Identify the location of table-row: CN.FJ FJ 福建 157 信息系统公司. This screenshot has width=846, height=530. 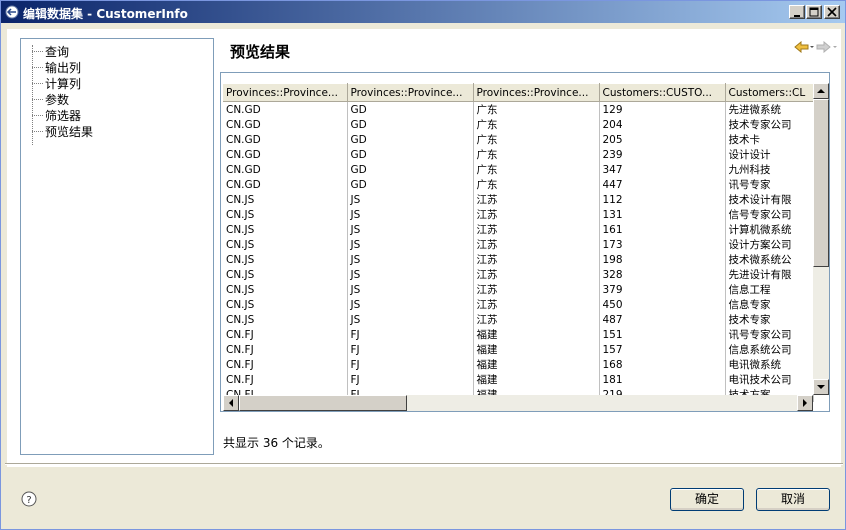
(518, 349).